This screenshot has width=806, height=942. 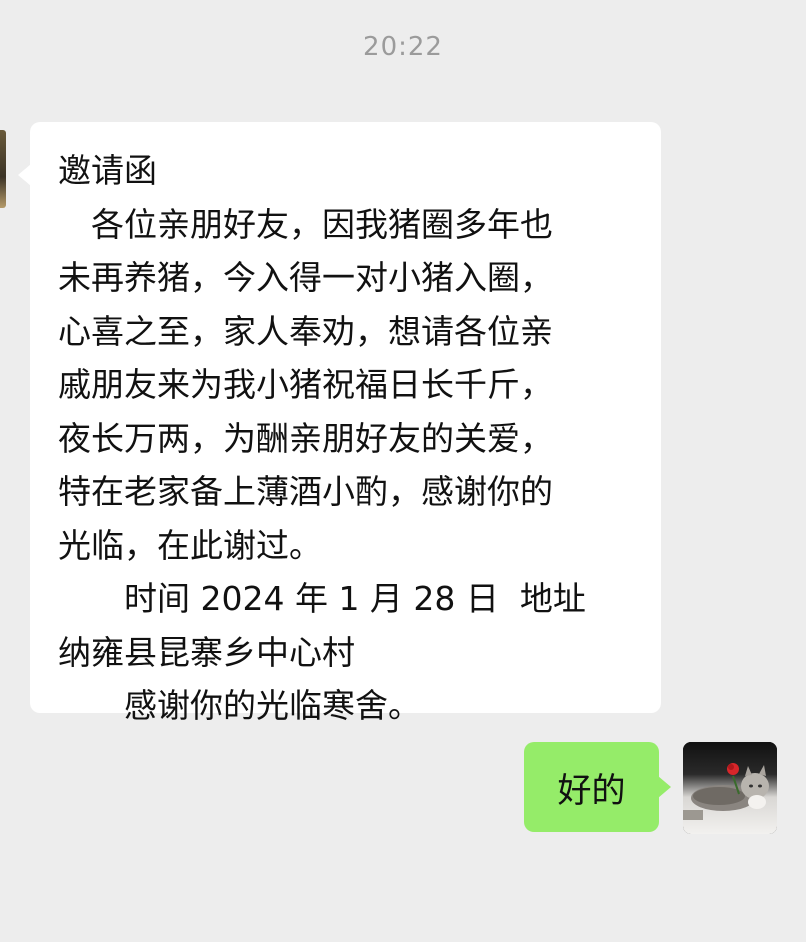 What do you see at coordinates (305, 491) in the screenshot?
I see `message-line: 特在老家备上薄酒小酌，感谢你的` at bounding box center [305, 491].